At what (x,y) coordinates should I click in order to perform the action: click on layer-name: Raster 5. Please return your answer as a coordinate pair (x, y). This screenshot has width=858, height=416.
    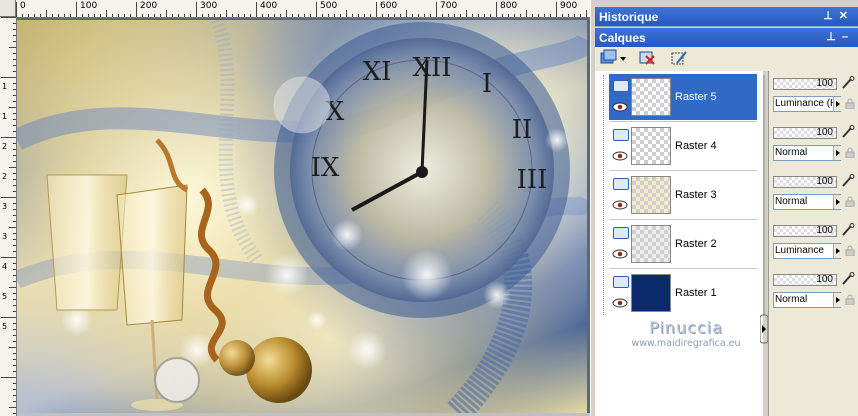
    Looking at the image, I should click on (696, 97).